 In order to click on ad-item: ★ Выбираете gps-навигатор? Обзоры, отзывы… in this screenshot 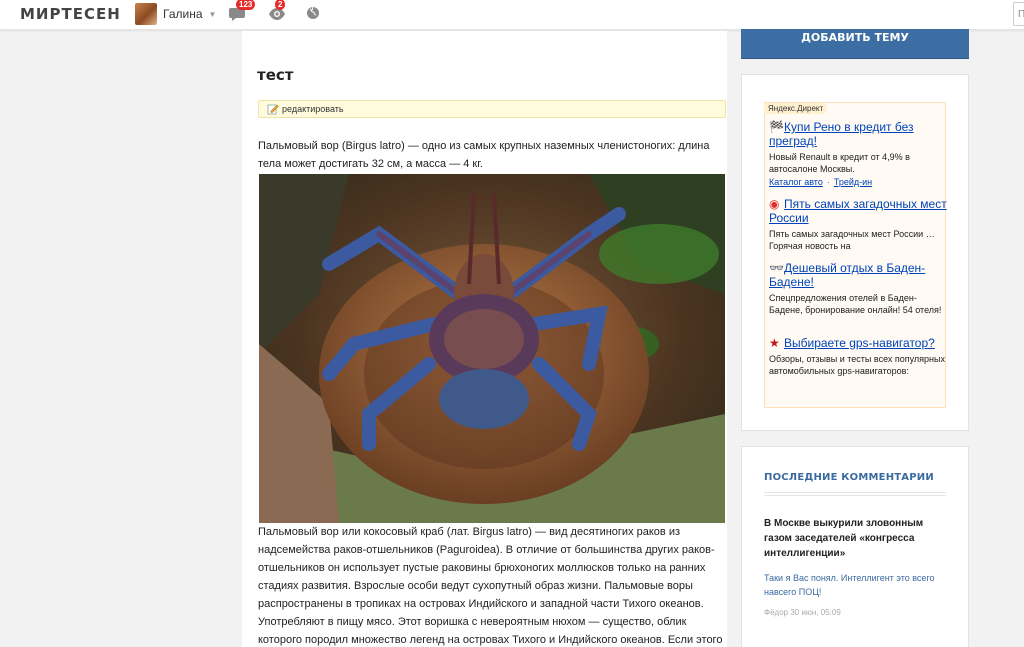, I will do `click(858, 356)`.